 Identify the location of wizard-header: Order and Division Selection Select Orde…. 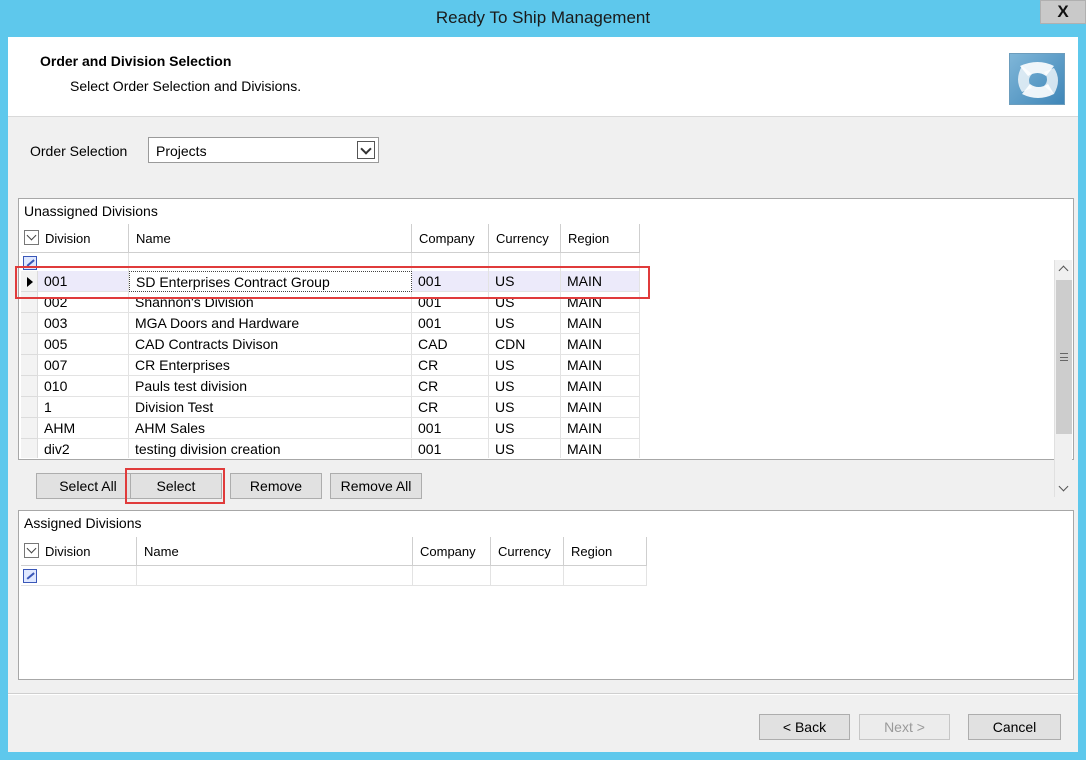
(543, 77).